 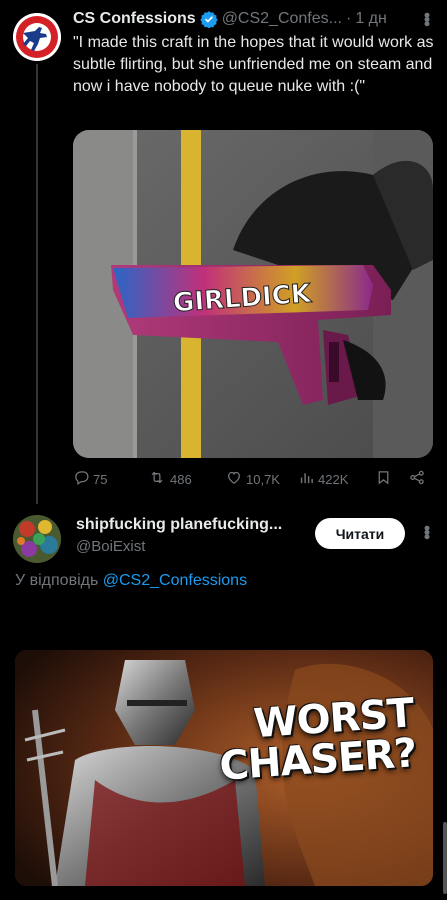 I want to click on reply-button: 75, so click(x=90, y=479).